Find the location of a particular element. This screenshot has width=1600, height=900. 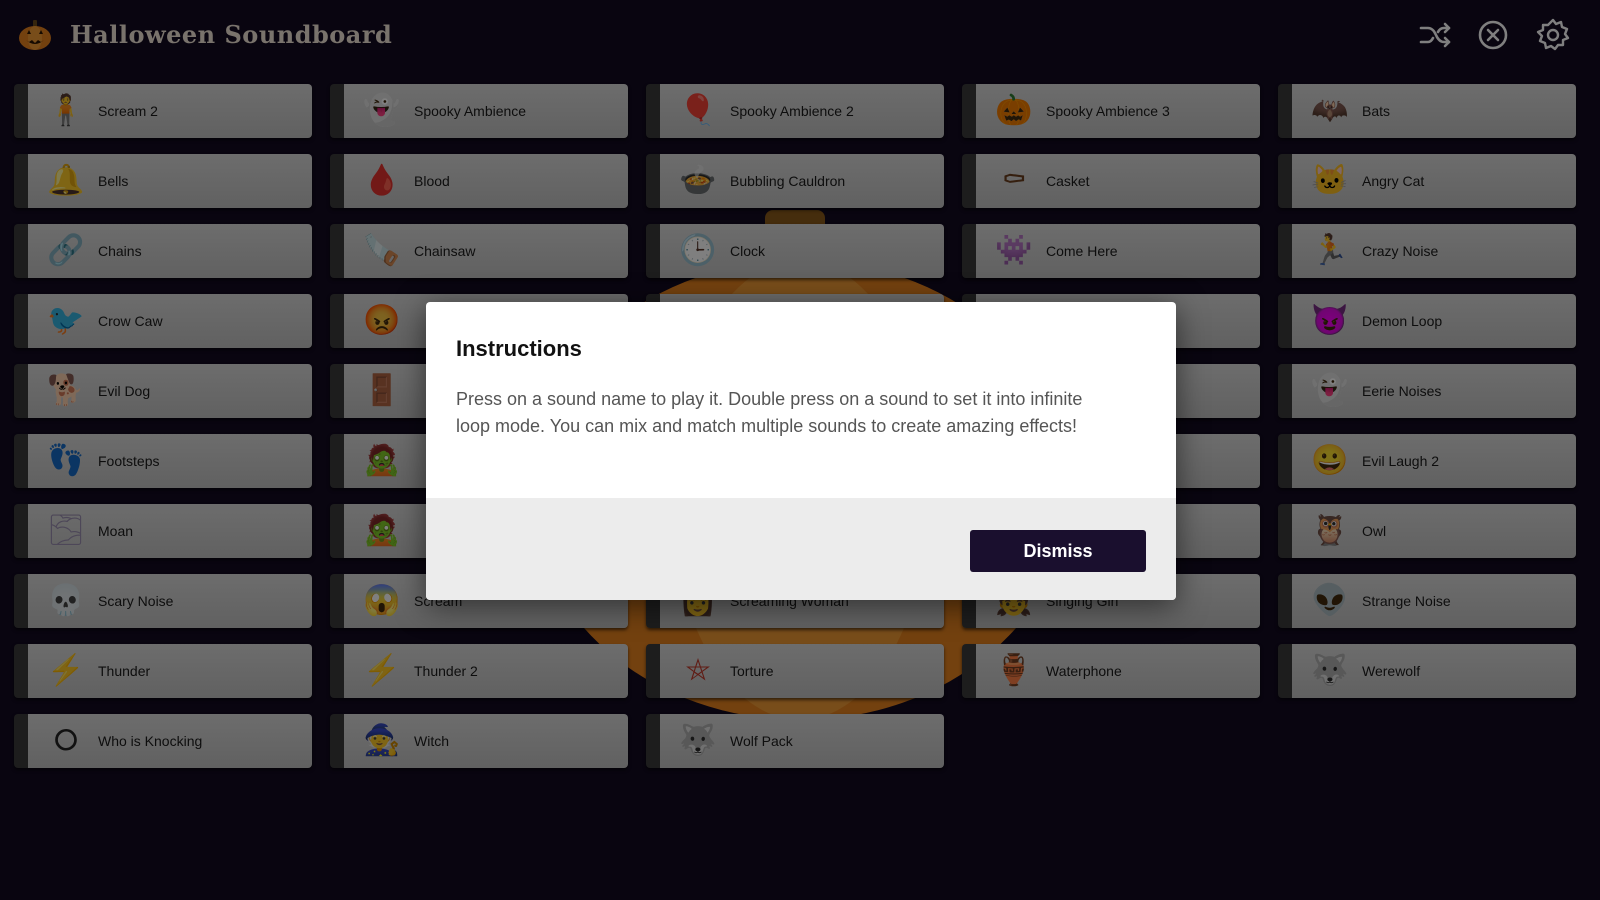

dismiss-button: Dismiss is located at coordinates (1058, 551).